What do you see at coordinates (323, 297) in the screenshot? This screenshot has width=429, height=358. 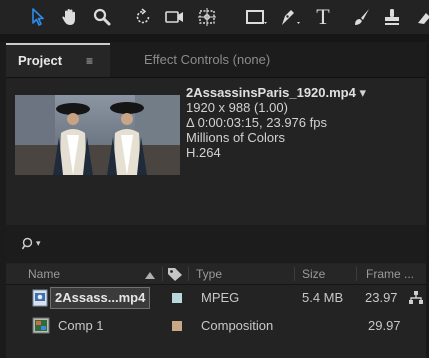 I see `item-size: 5.4 MB` at bounding box center [323, 297].